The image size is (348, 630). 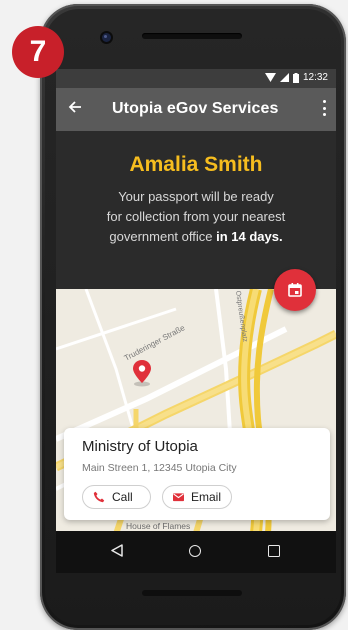 I want to click on add-to-calendar-button, so click(x=295, y=290).